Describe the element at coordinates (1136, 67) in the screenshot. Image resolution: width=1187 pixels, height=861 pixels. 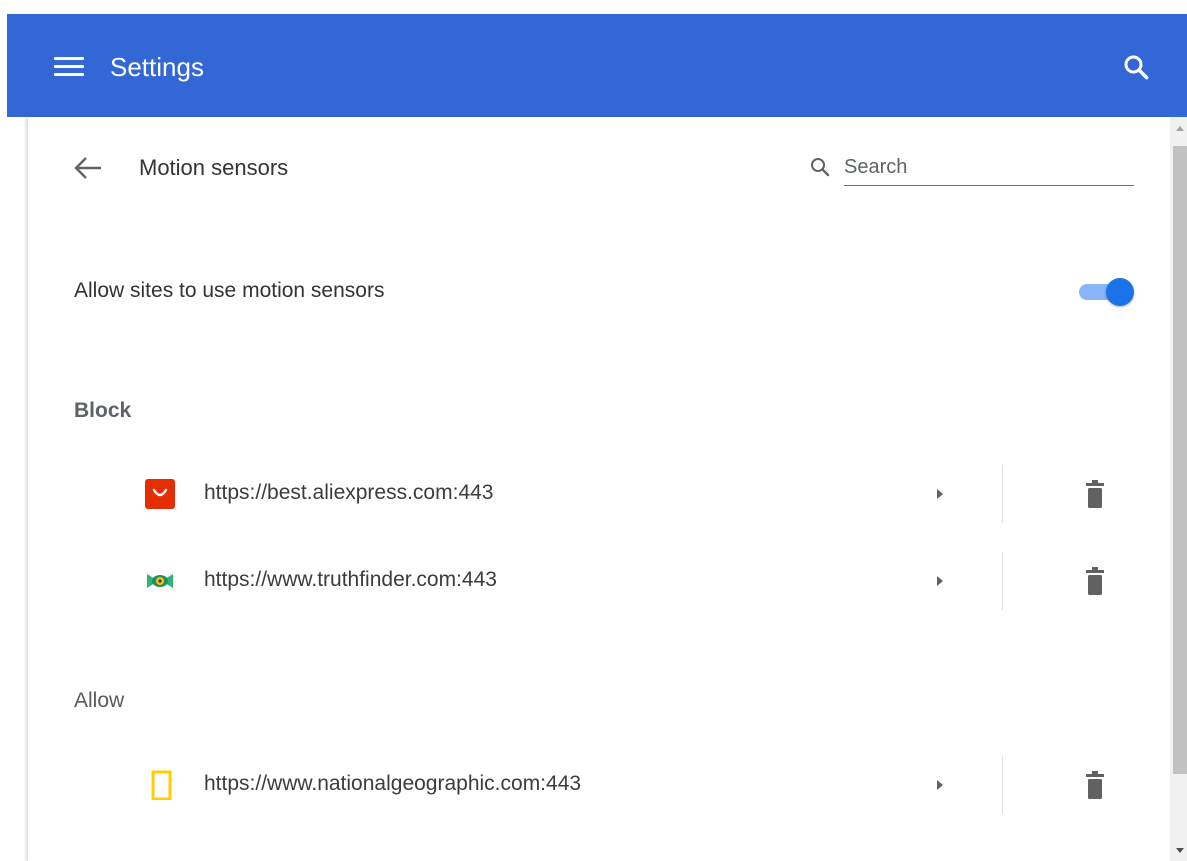
I see `search-icon` at that location.